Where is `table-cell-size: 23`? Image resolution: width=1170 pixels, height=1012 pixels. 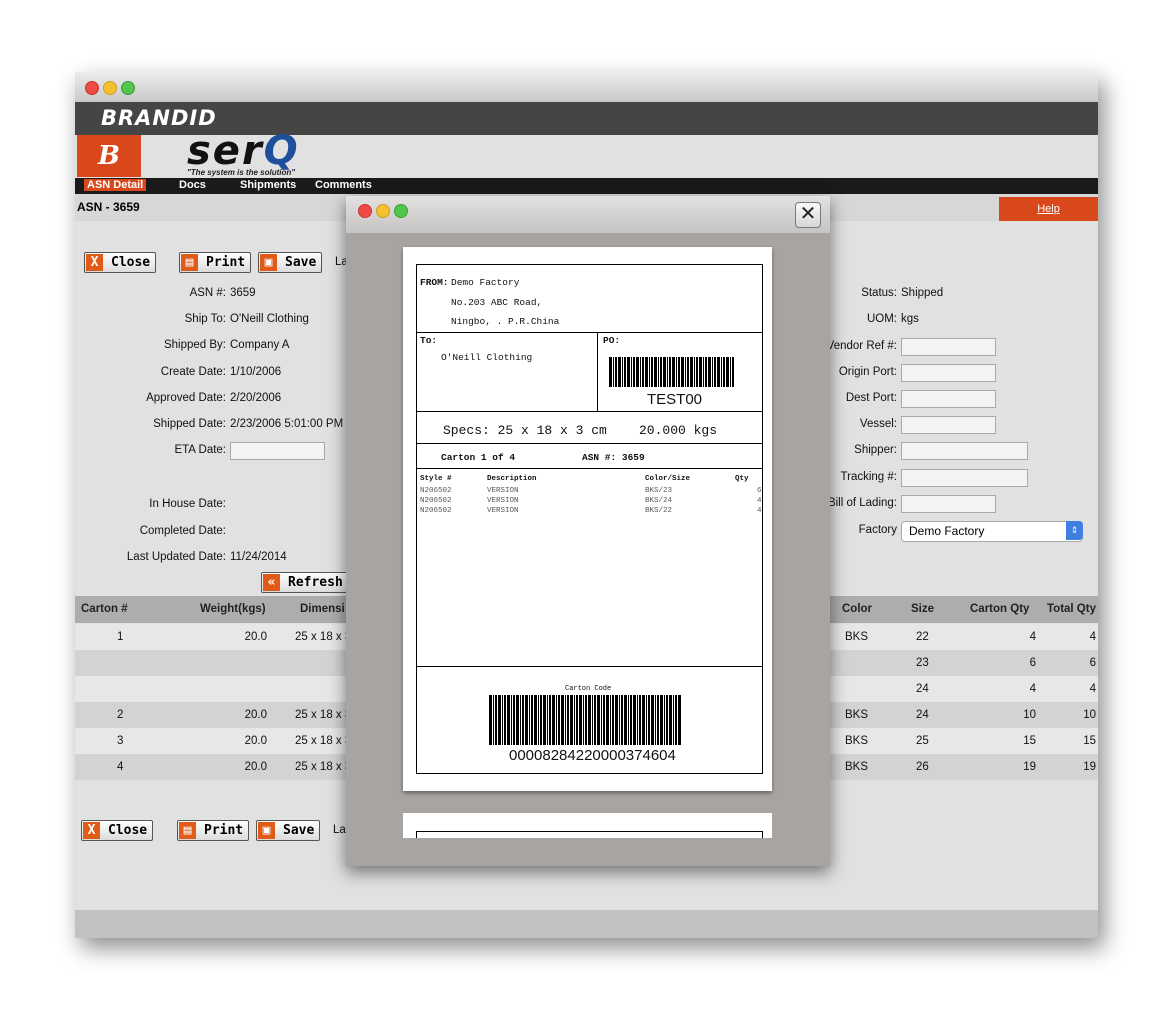 table-cell-size: 23 is located at coordinates (922, 663).